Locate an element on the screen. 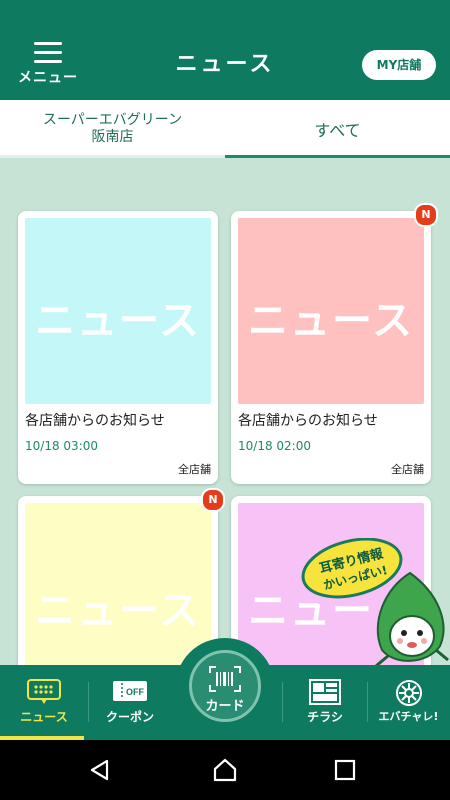  nav-card-label: カード is located at coordinates (225, 706).